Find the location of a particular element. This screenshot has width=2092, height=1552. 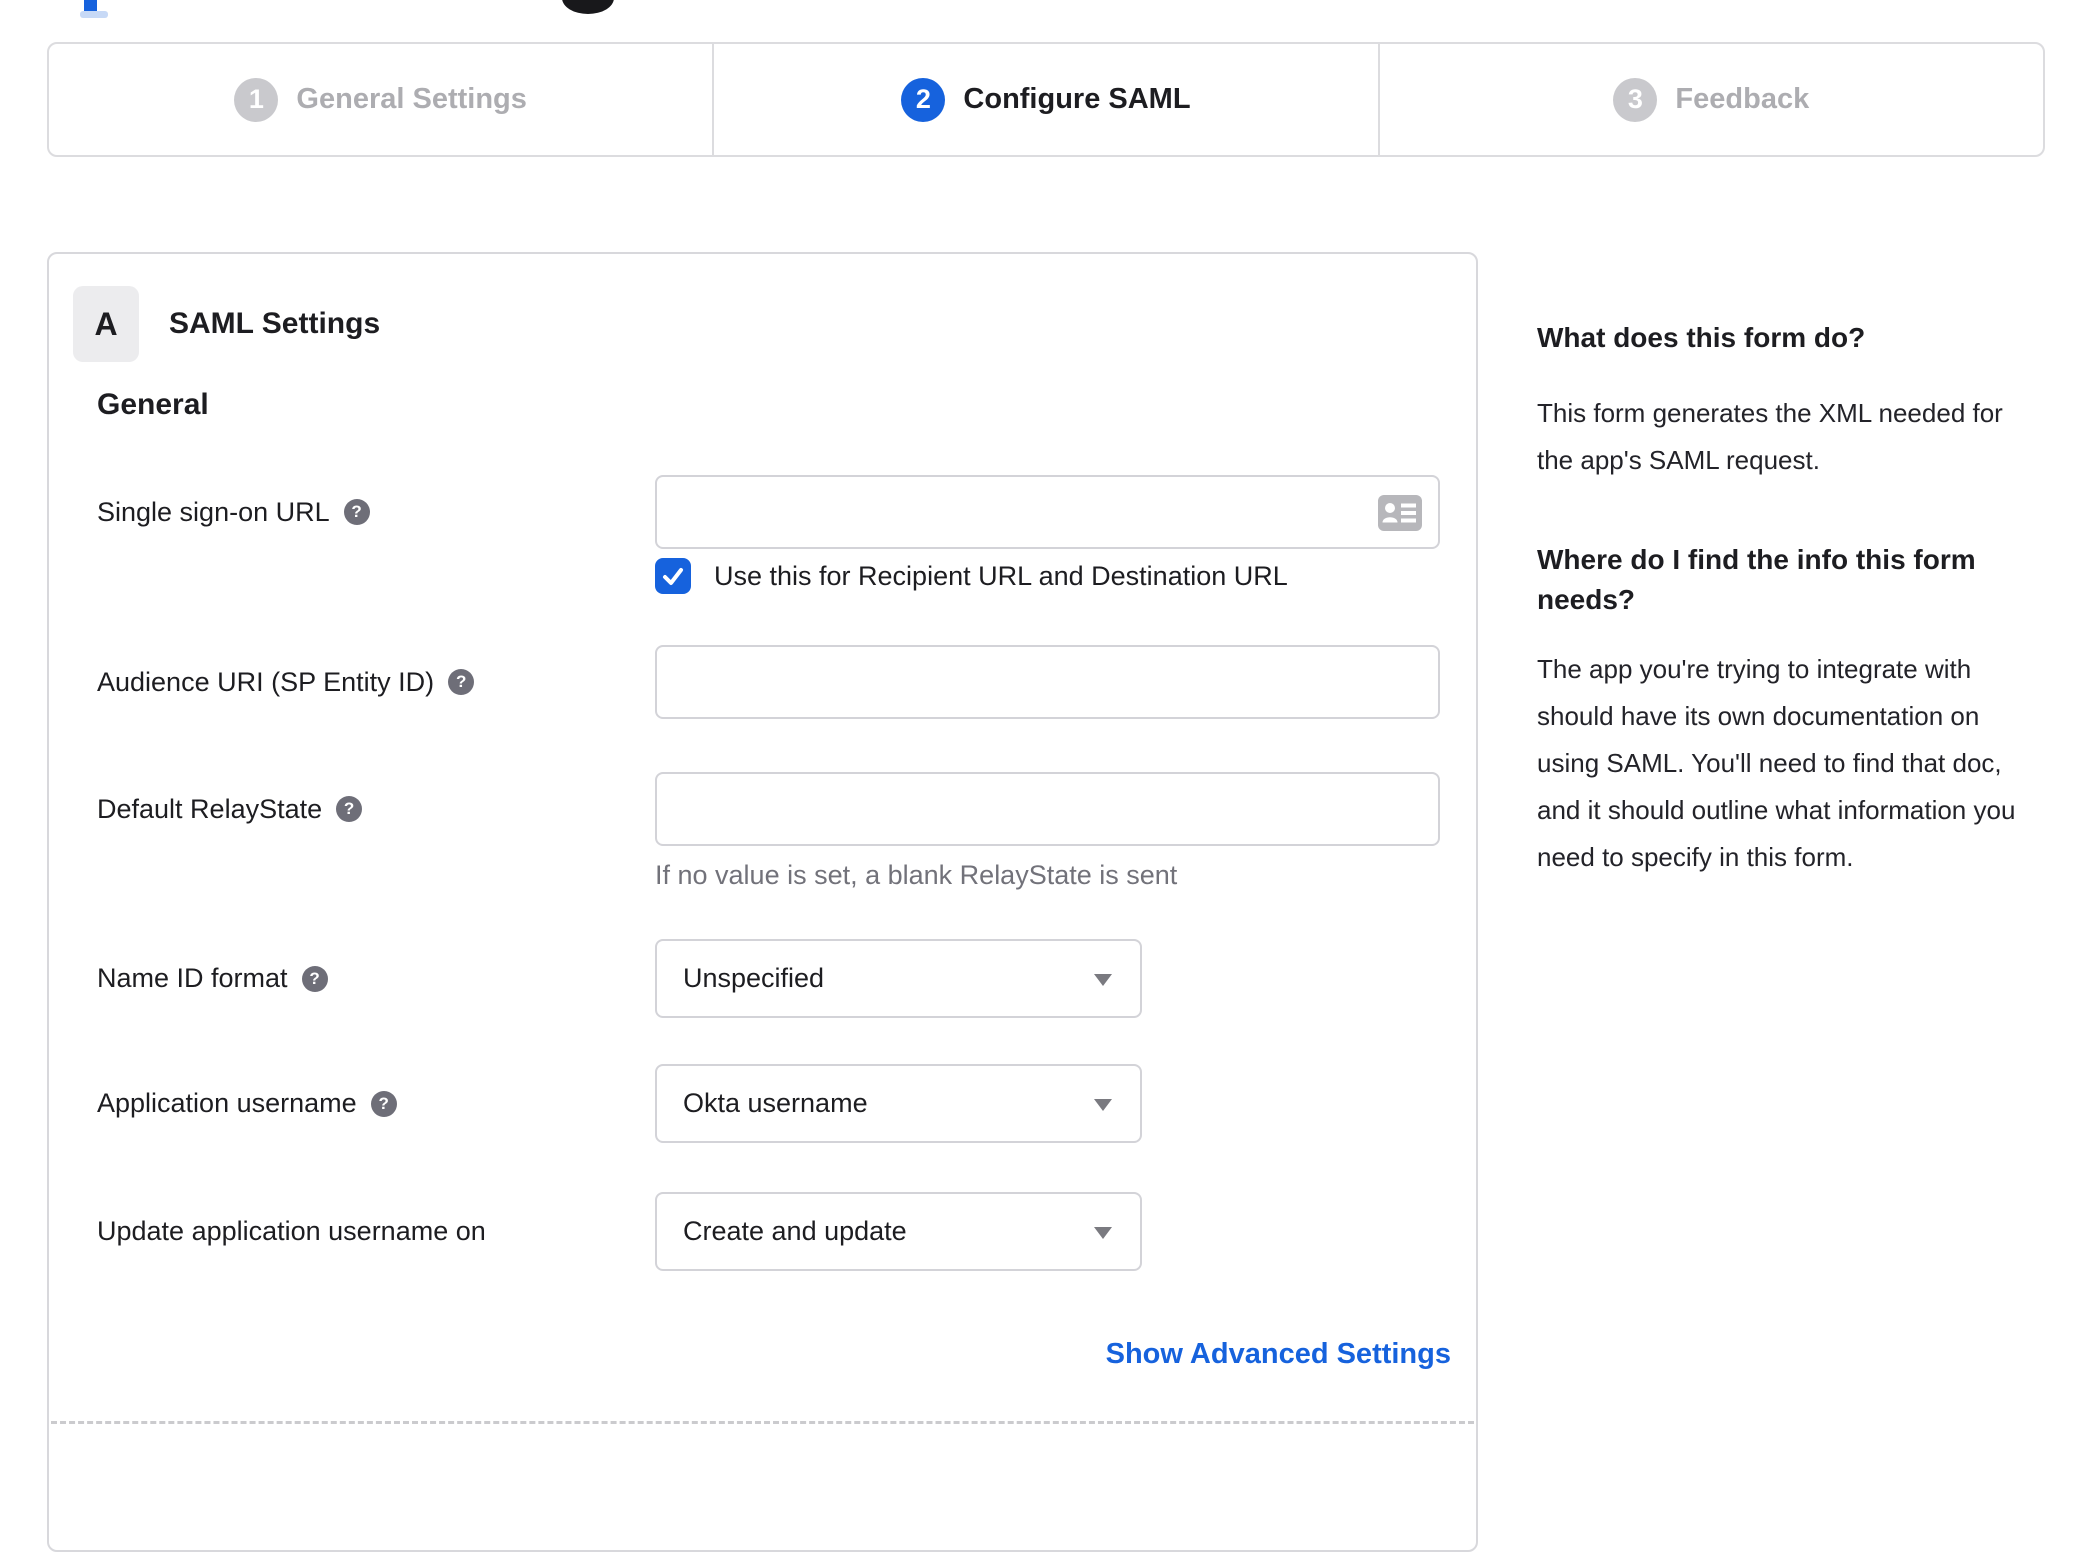

field-label: Update application username on is located at coordinates (376, 1231).